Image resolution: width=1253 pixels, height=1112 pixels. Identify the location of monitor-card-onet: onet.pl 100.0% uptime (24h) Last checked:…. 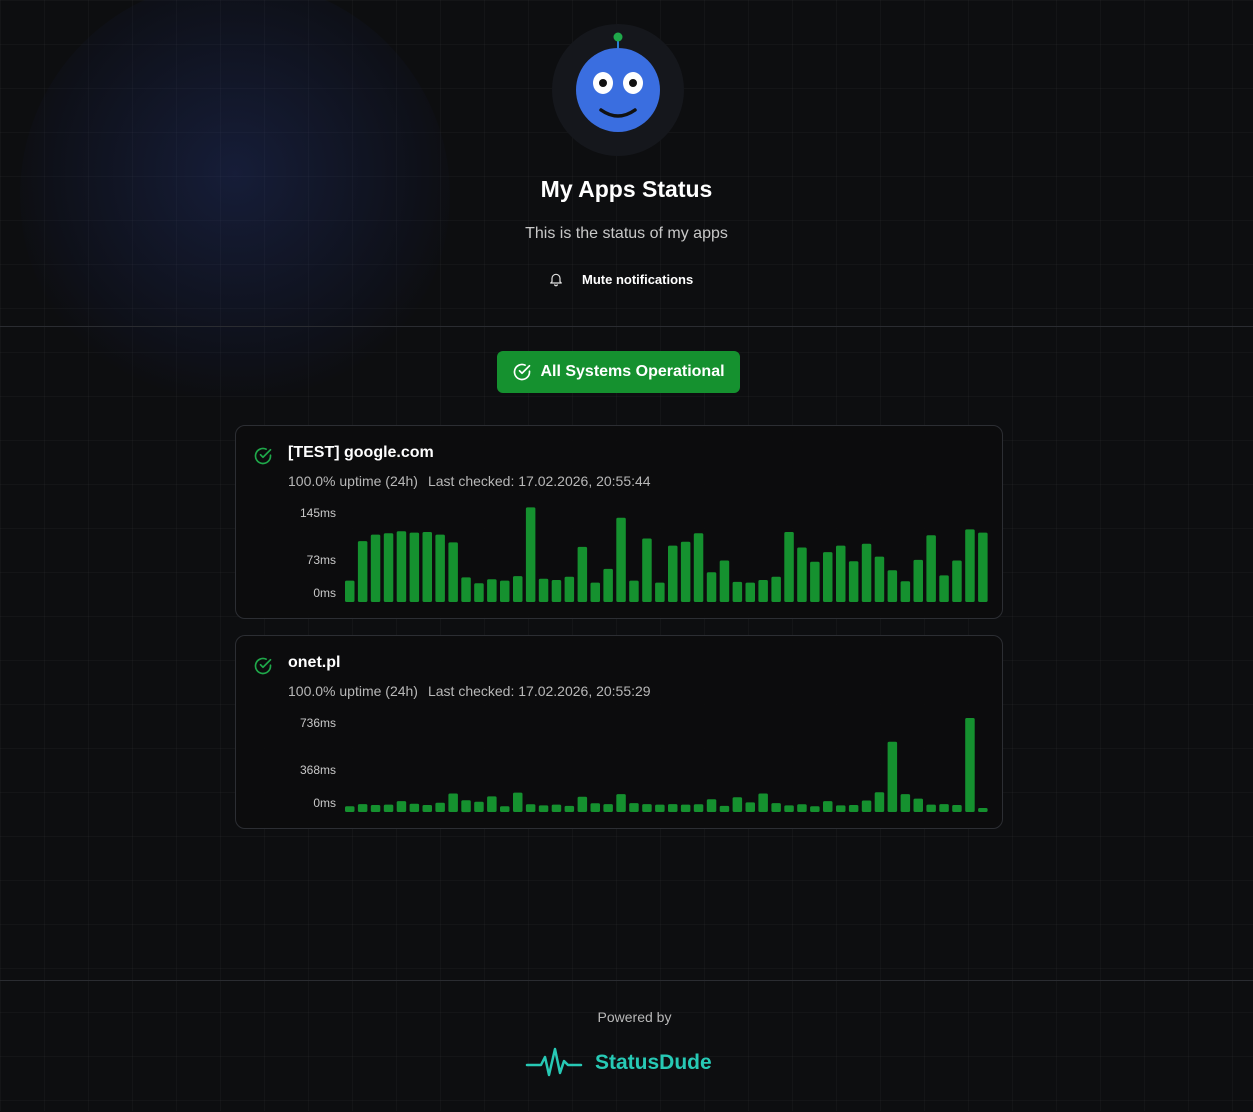
(619, 732).